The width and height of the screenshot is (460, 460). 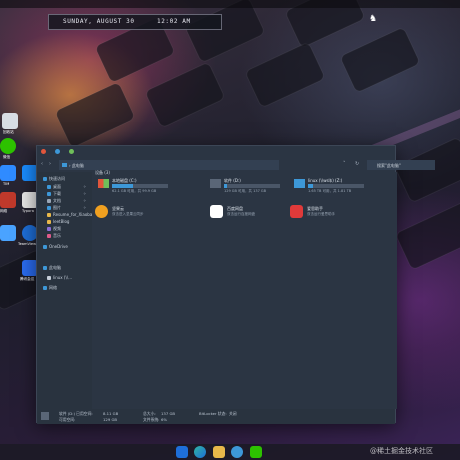 I want to click on search-input: 搜索"此电脑", so click(x=401, y=165).